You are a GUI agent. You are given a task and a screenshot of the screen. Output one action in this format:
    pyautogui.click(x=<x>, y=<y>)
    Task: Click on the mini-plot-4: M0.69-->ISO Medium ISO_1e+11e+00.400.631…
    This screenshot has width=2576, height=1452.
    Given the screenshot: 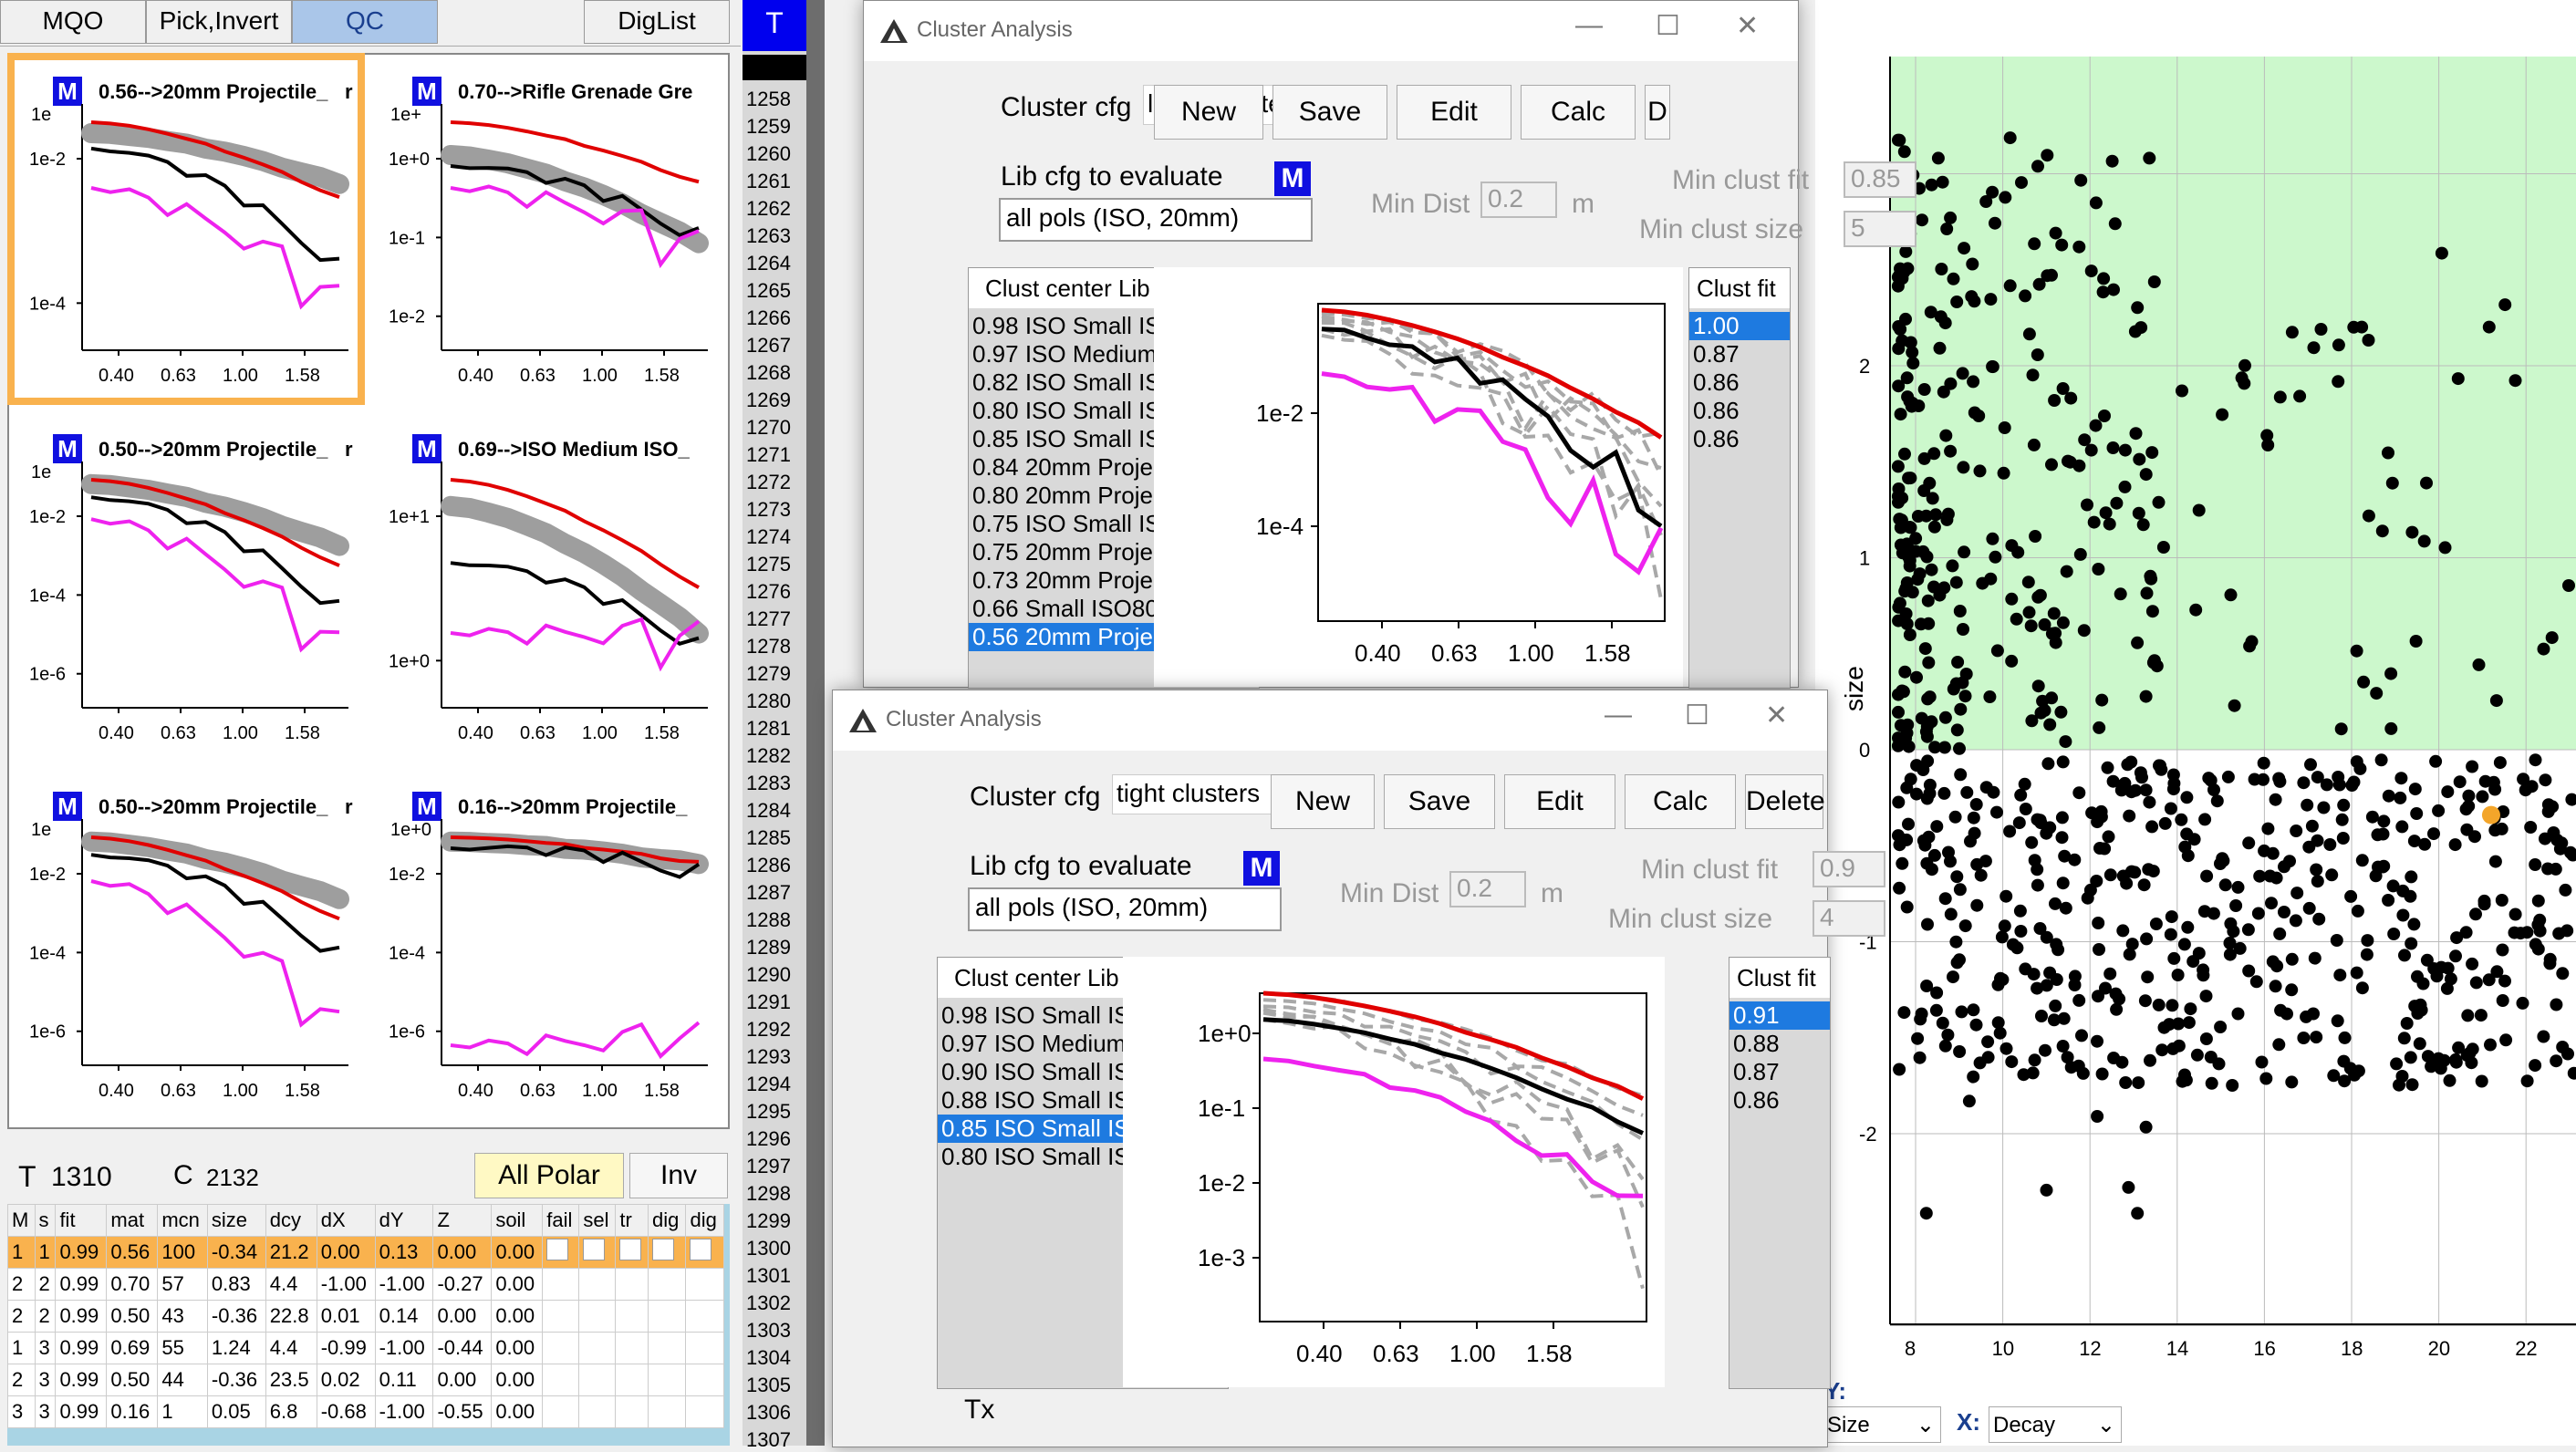 What is the action you would take?
    pyautogui.click(x=545, y=586)
    